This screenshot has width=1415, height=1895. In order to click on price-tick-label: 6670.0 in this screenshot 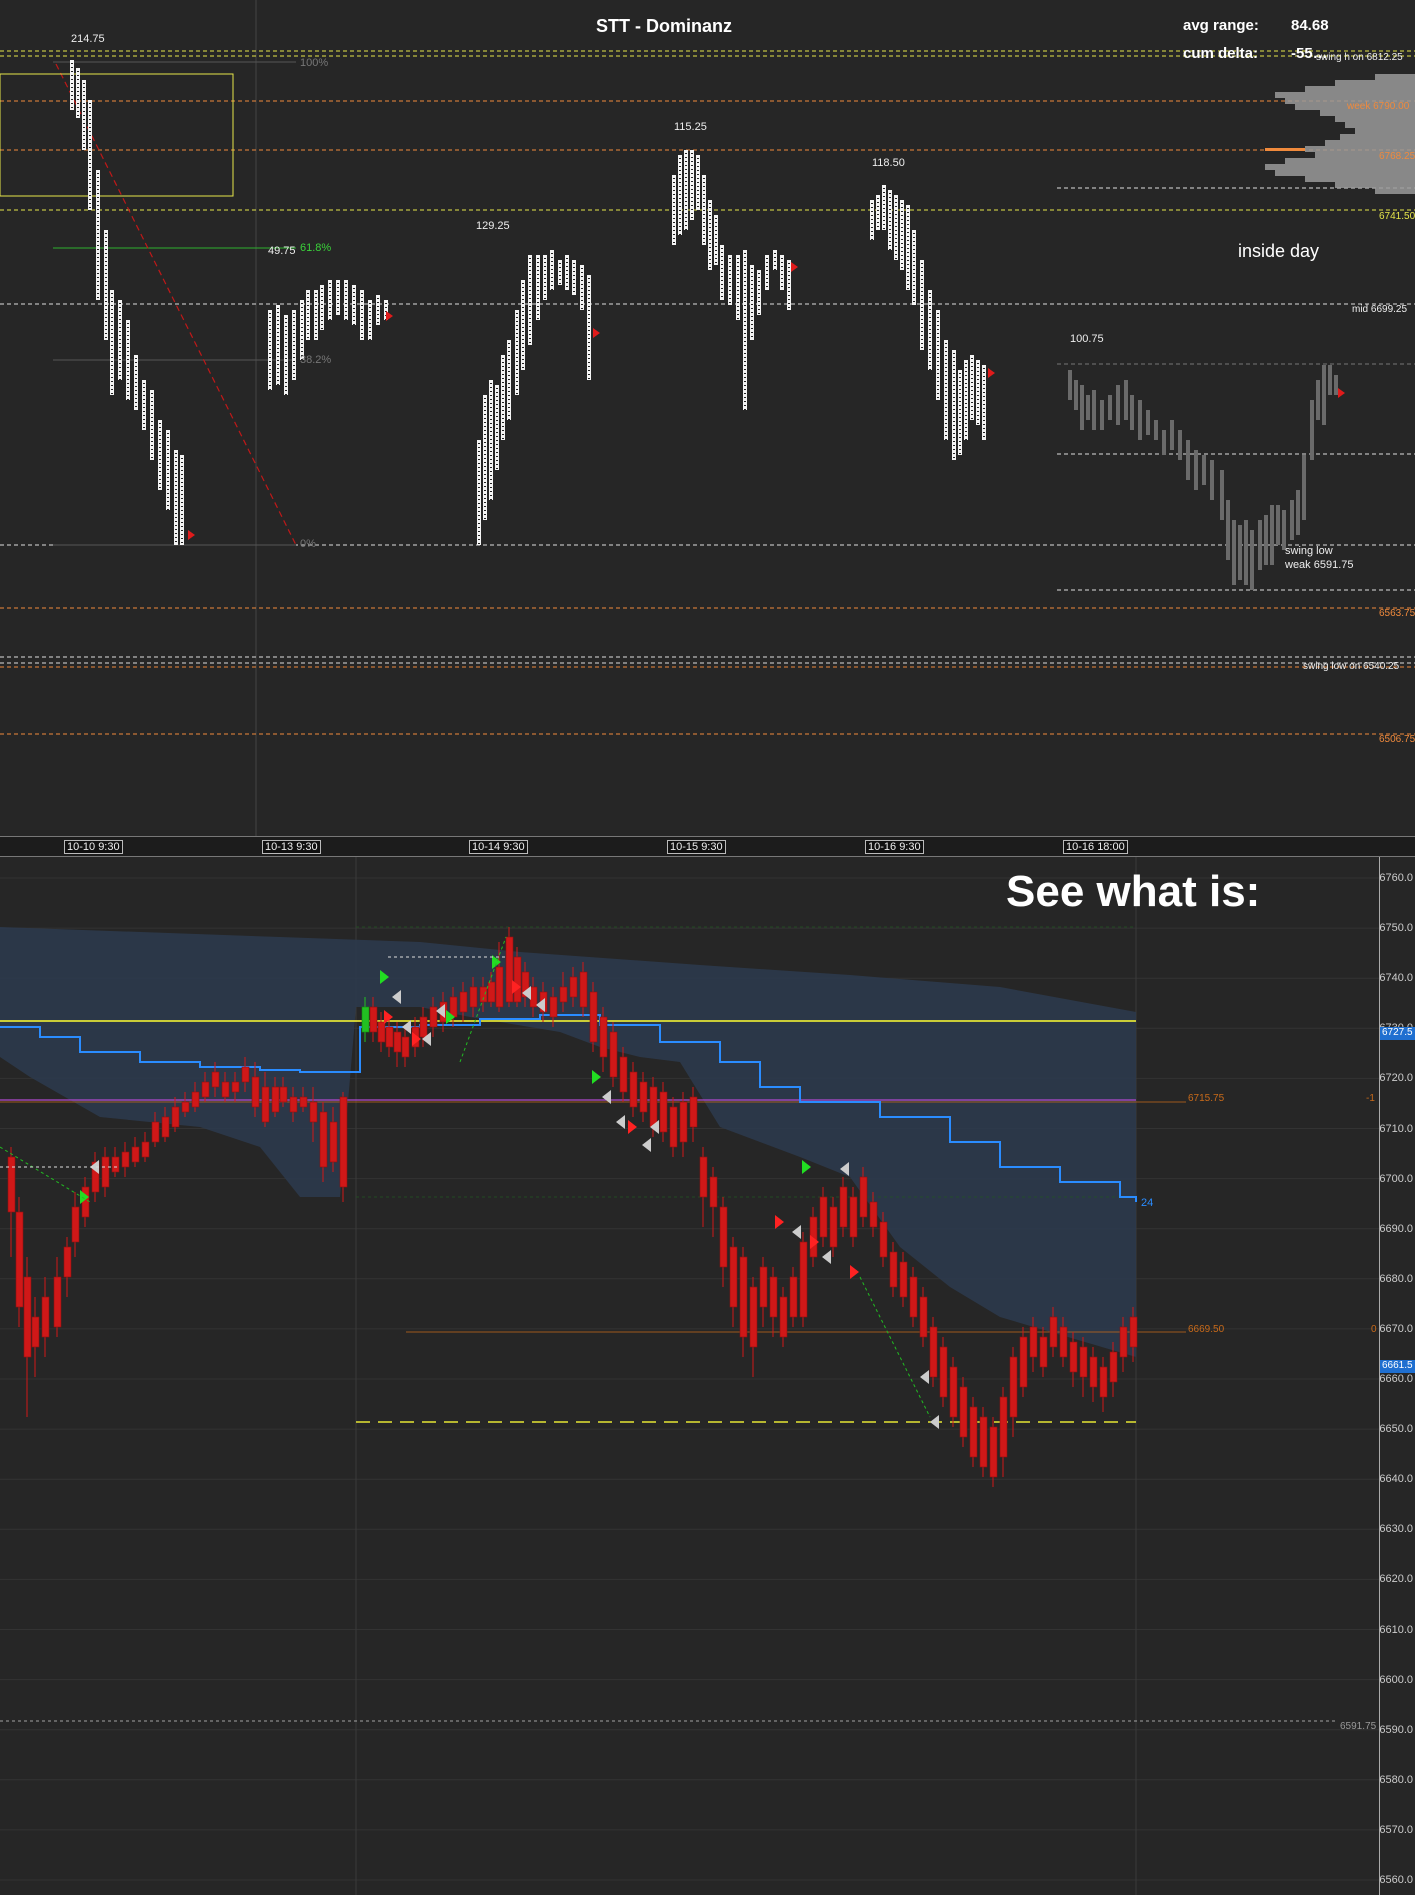, I will do `click(1396, 1328)`.